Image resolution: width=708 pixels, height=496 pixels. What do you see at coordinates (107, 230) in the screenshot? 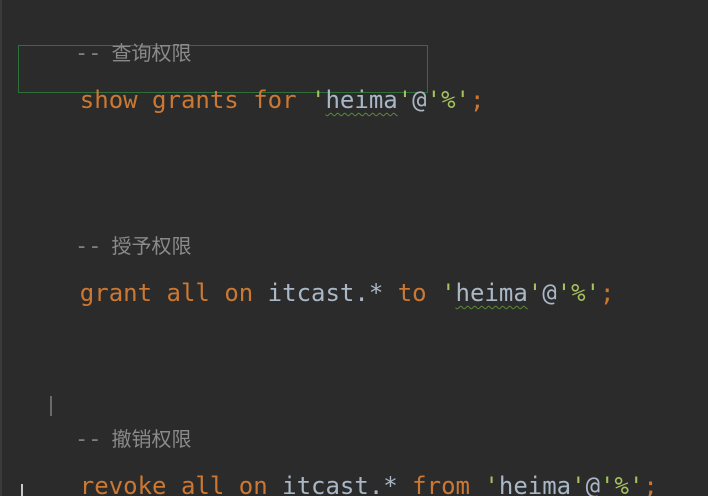
I see `comment-line-grant-permissions: -- 授予权限` at bounding box center [107, 230].